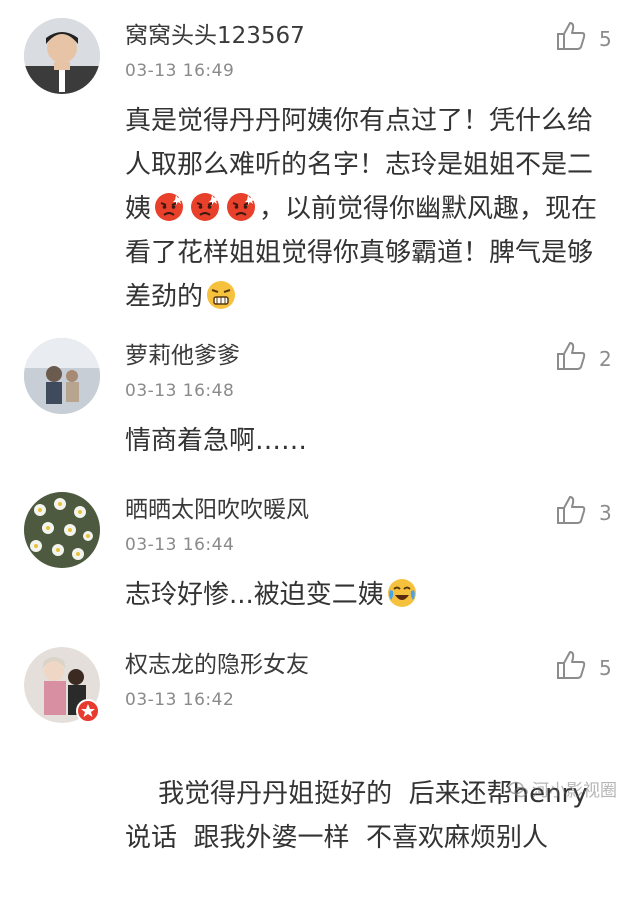  What do you see at coordinates (221, 295) in the screenshot?
I see `grimace-face-icon` at bounding box center [221, 295].